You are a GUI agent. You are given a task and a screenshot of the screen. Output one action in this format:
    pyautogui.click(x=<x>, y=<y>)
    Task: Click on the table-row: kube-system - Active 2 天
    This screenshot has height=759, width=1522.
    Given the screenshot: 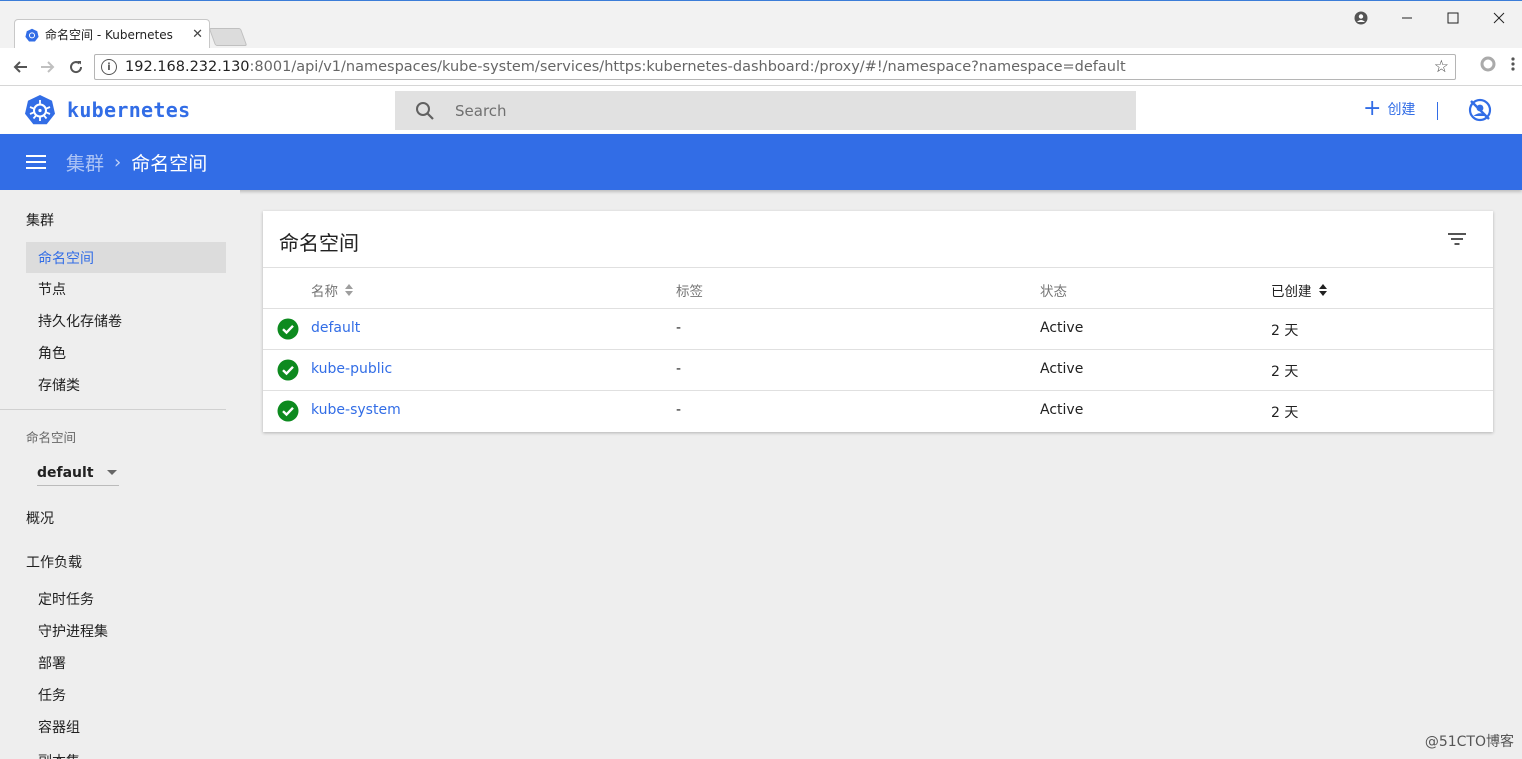 What is the action you would take?
    pyautogui.click(x=878, y=411)
    